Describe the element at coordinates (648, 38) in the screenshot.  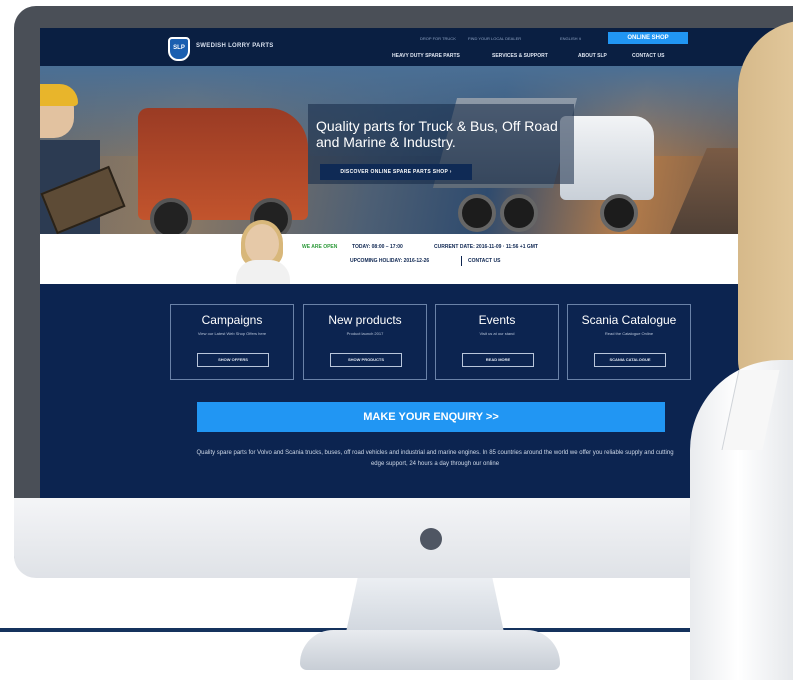
I see `online-shop-button: ONLINE SHOP` at that location.